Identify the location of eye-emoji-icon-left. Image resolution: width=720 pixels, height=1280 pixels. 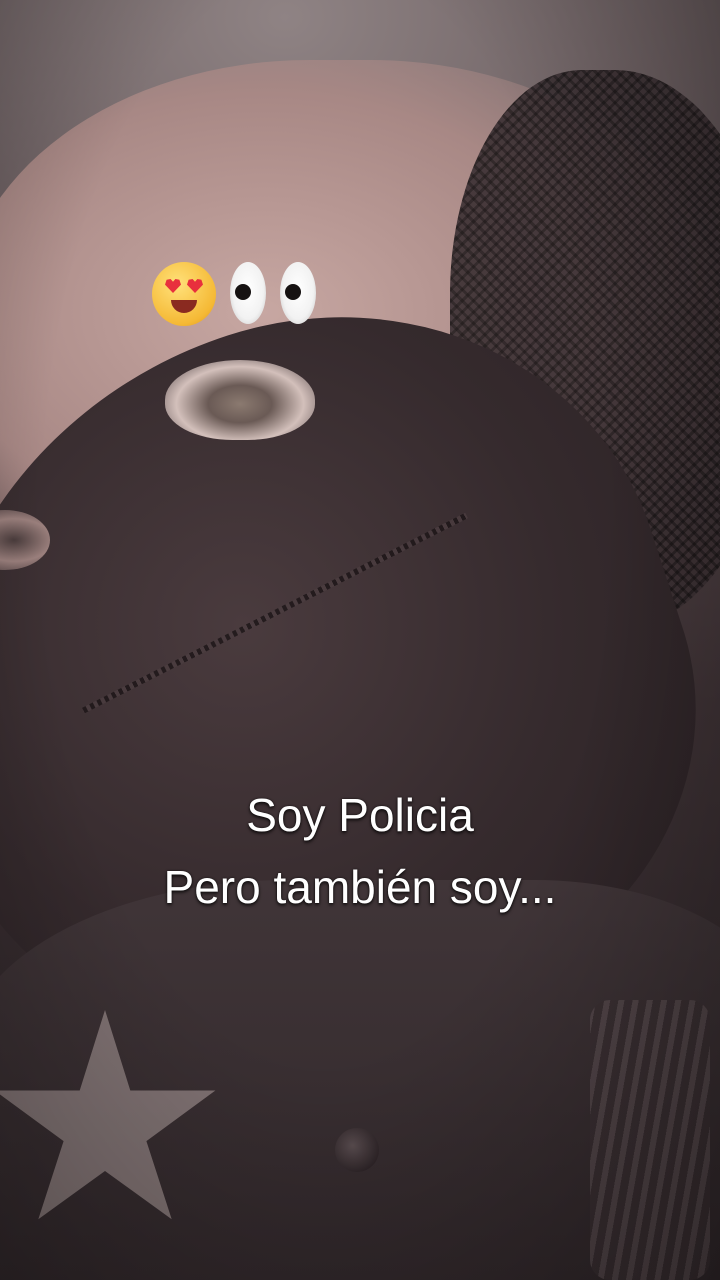
(247, 293).